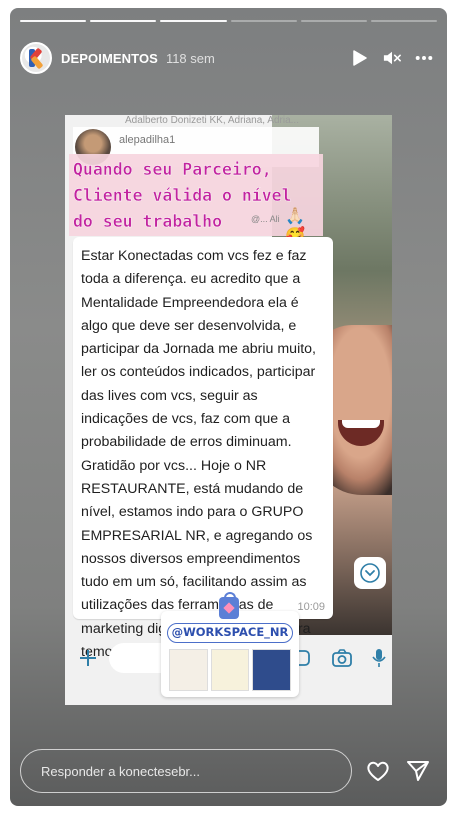 This screenshot has width=459, height=814. What do you see at coordinates (311, 607) in the screenshot?
I see `message-time: 10:09` at bounding box center [311, 607].